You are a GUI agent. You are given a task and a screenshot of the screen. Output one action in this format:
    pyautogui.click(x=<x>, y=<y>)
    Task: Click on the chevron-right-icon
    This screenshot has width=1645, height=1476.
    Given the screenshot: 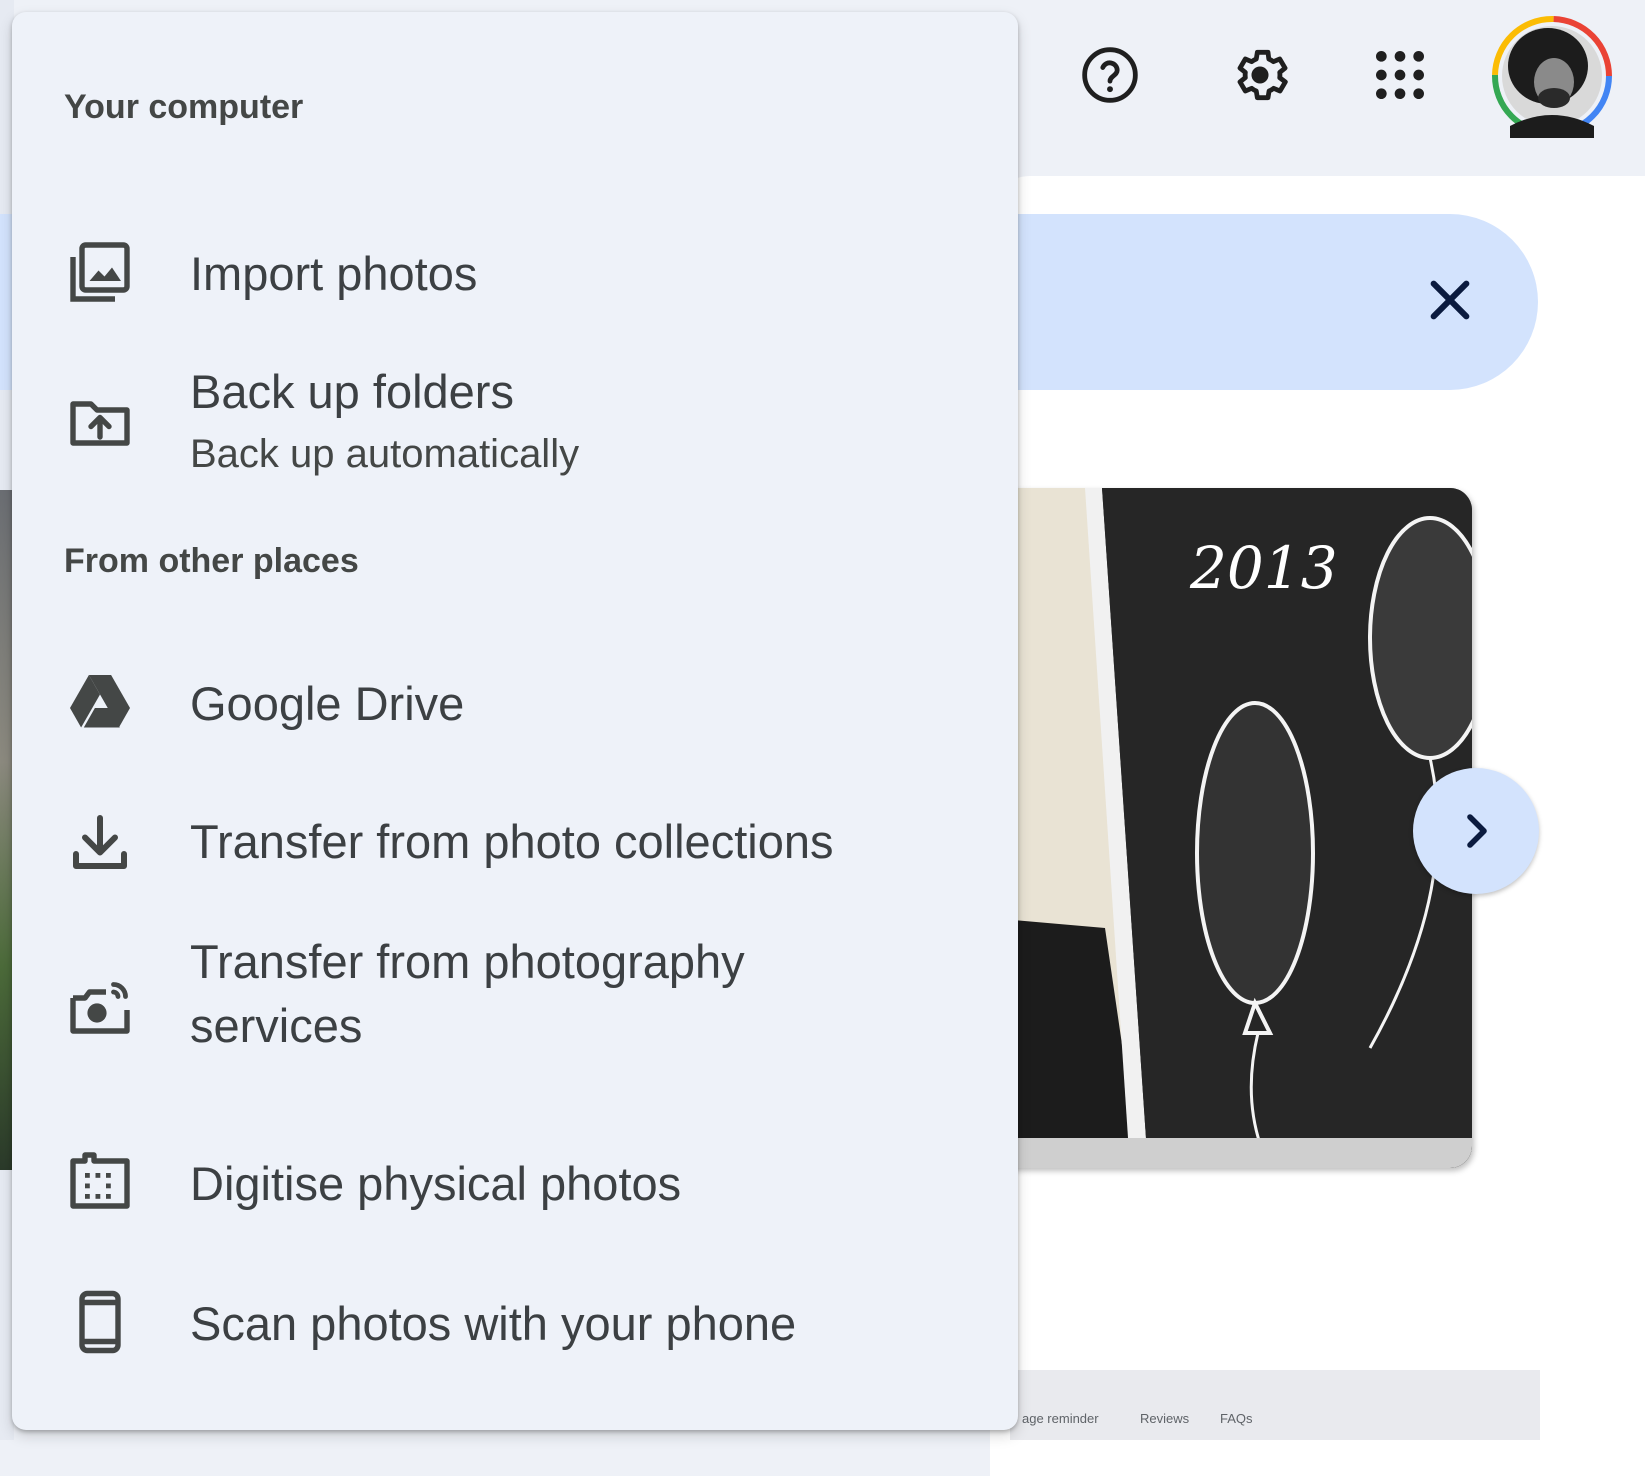 What is the action you would take?
    pyautogui.click(x=1477, y=831)
    